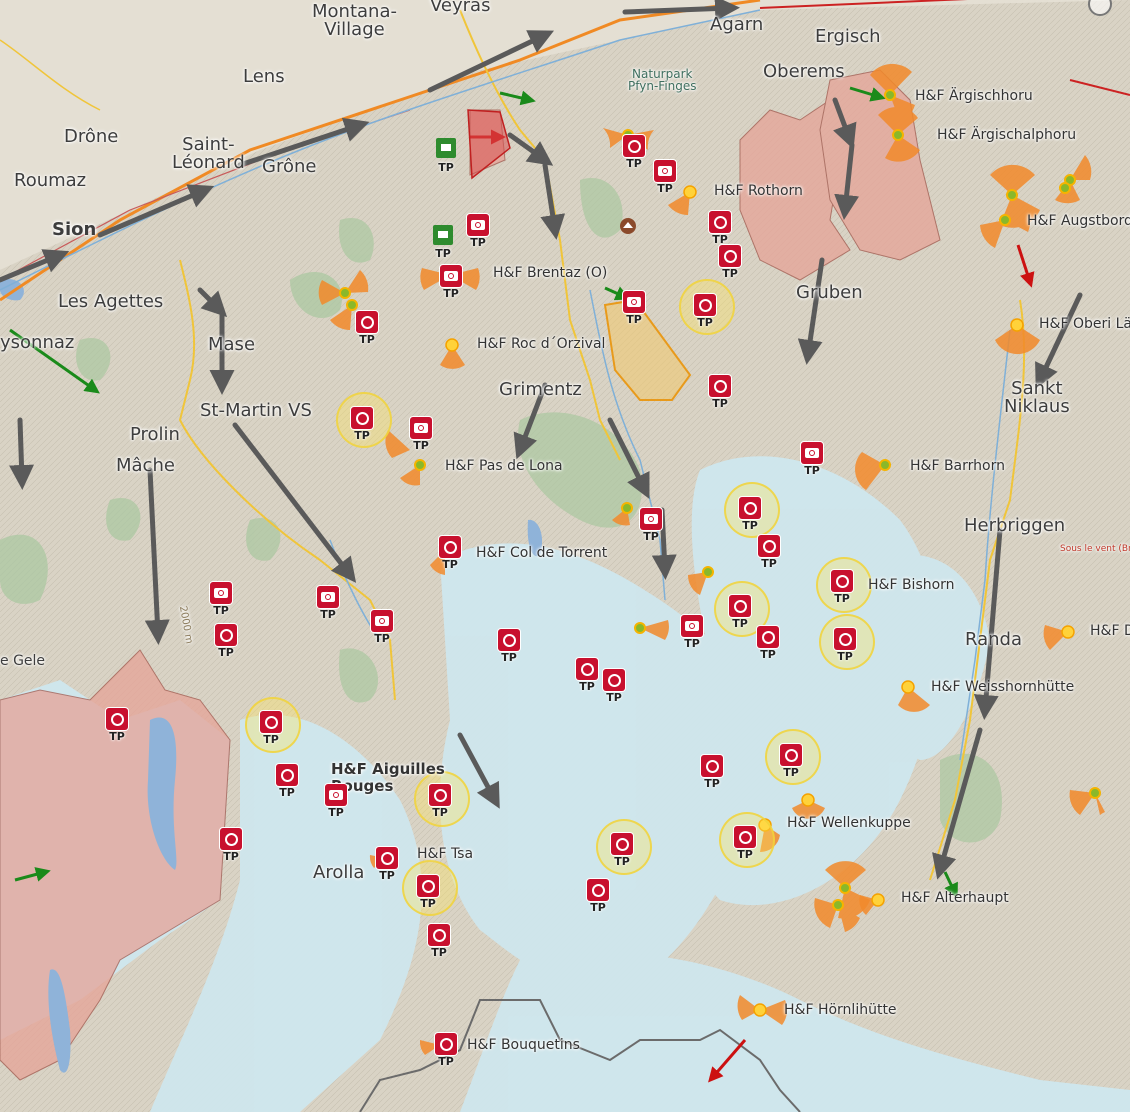 The height and width of the screenshot is (1112, 1130). What do you see at coordinates (264, 76) in the screenshot?
I see `place-label-lens: Lens` at bounding box center [264, 76].